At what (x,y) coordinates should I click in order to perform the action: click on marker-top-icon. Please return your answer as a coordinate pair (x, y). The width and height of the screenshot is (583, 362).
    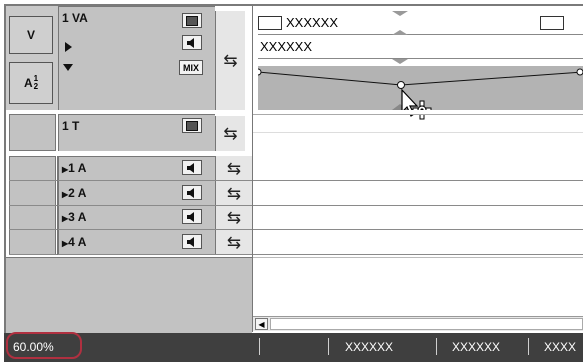
    Looking at the image, I should click on (400, 13).